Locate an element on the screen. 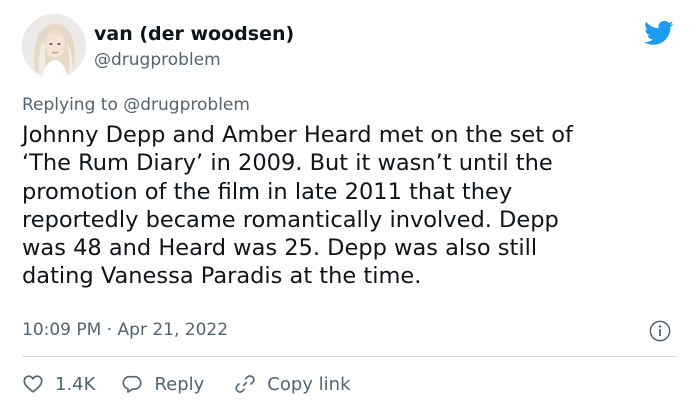  link-icon is located at coordinates (245, 384).